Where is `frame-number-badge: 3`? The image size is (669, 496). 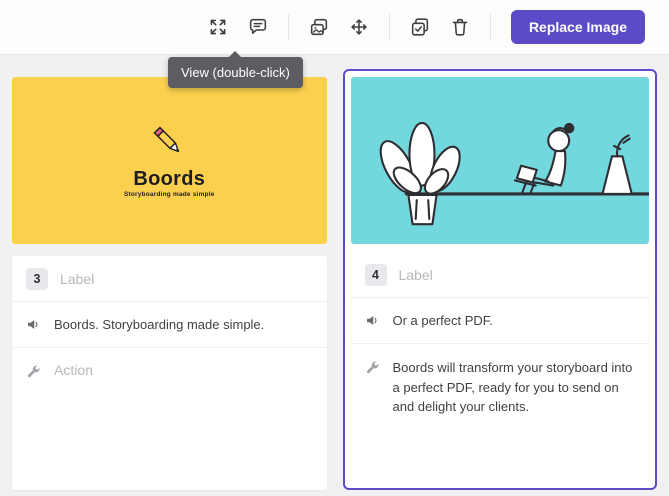 frame-number-badge: 3 is located at coordinates (37, 278).